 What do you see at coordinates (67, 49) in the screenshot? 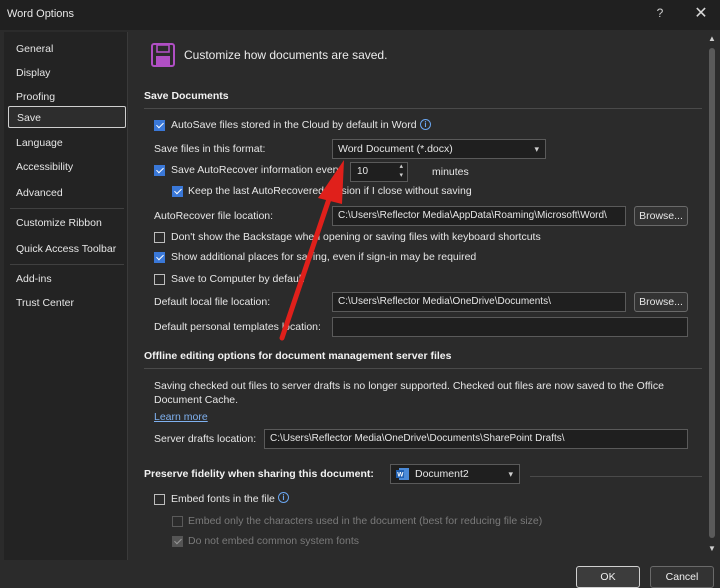
I see `sidebar-item-general: General` at bounding box center [67, 49].